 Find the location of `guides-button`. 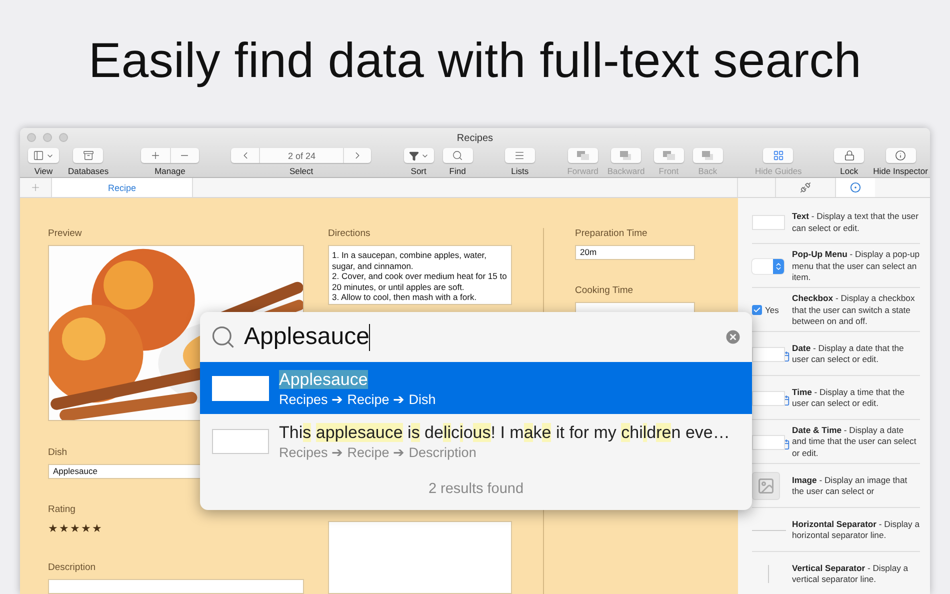

guides-button is located at coordinates (778, 155).